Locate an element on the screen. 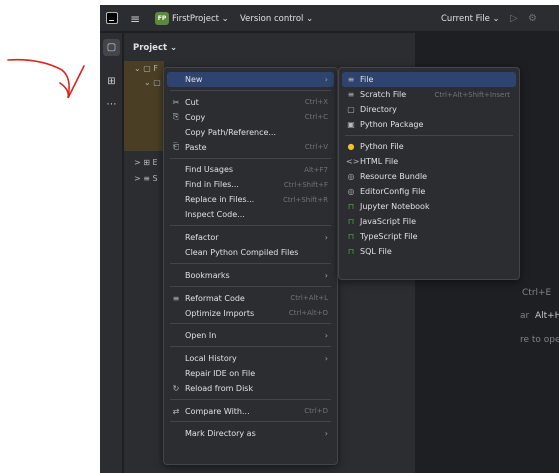  menu-item-local-history: Local History › is located at coordinates (250, 358).